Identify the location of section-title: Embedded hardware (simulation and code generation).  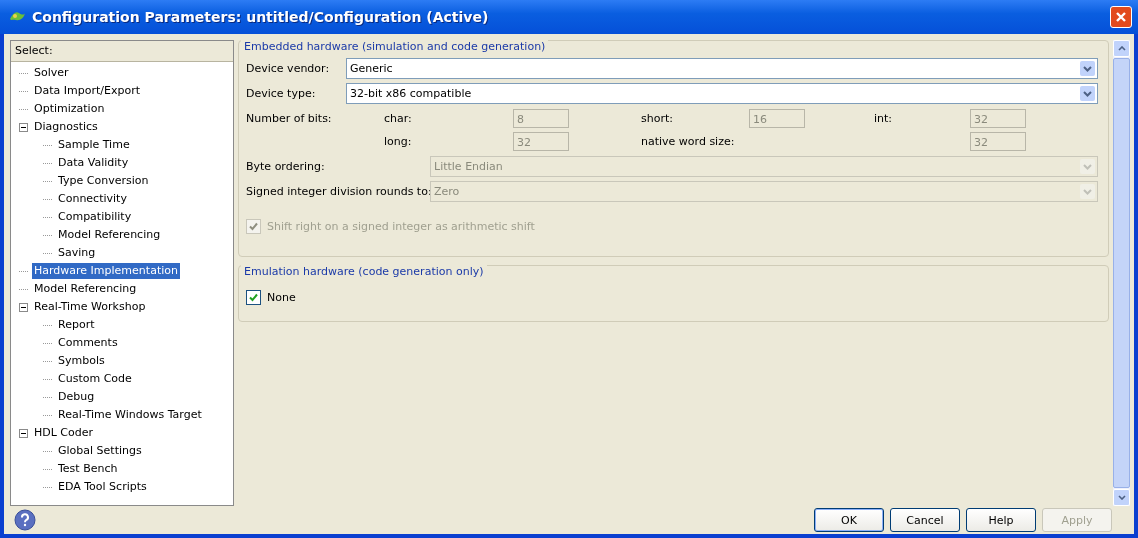
(395, 46).